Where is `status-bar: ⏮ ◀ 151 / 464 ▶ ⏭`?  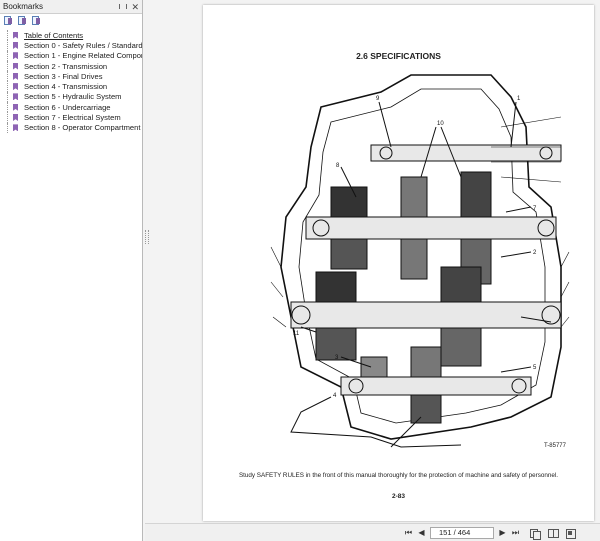 status-bar: ⏮ ◀ 151 / 464 ▶ ⏭ is located at coordinates (372, 532).